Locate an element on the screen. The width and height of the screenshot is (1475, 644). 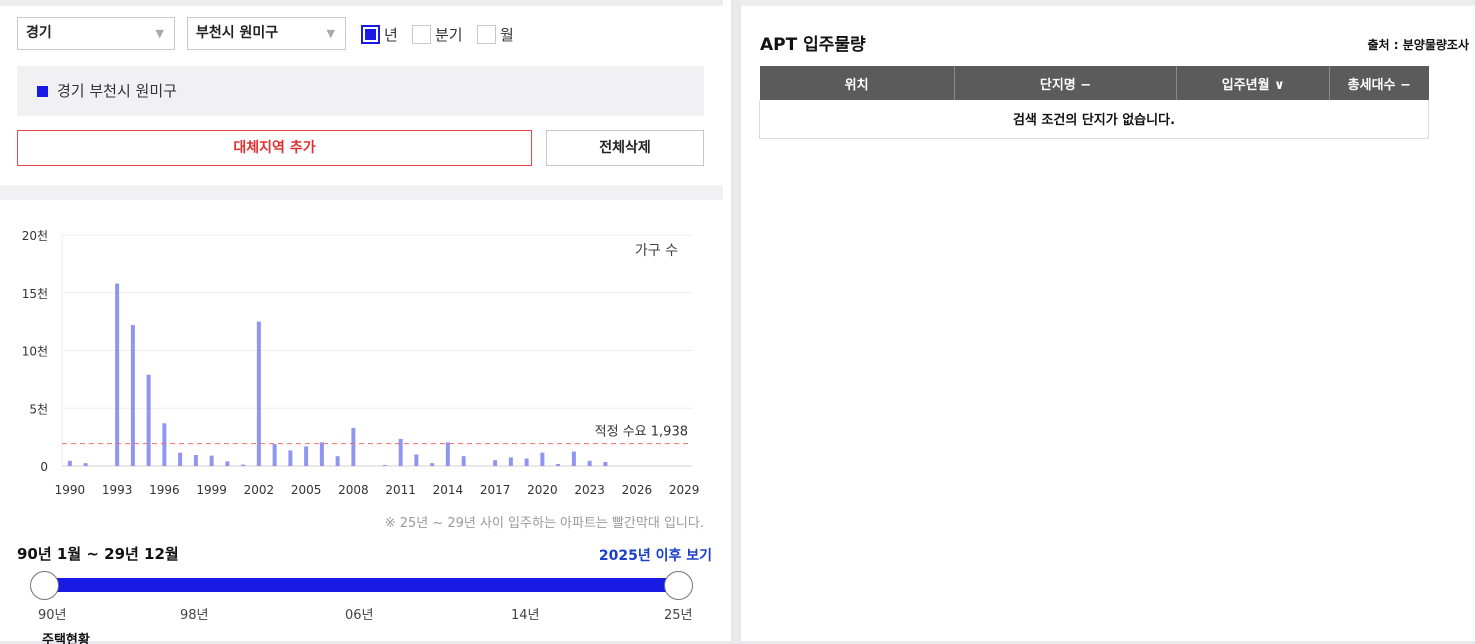
x-tick-label: 2014 is located at coordinates (448, 490).